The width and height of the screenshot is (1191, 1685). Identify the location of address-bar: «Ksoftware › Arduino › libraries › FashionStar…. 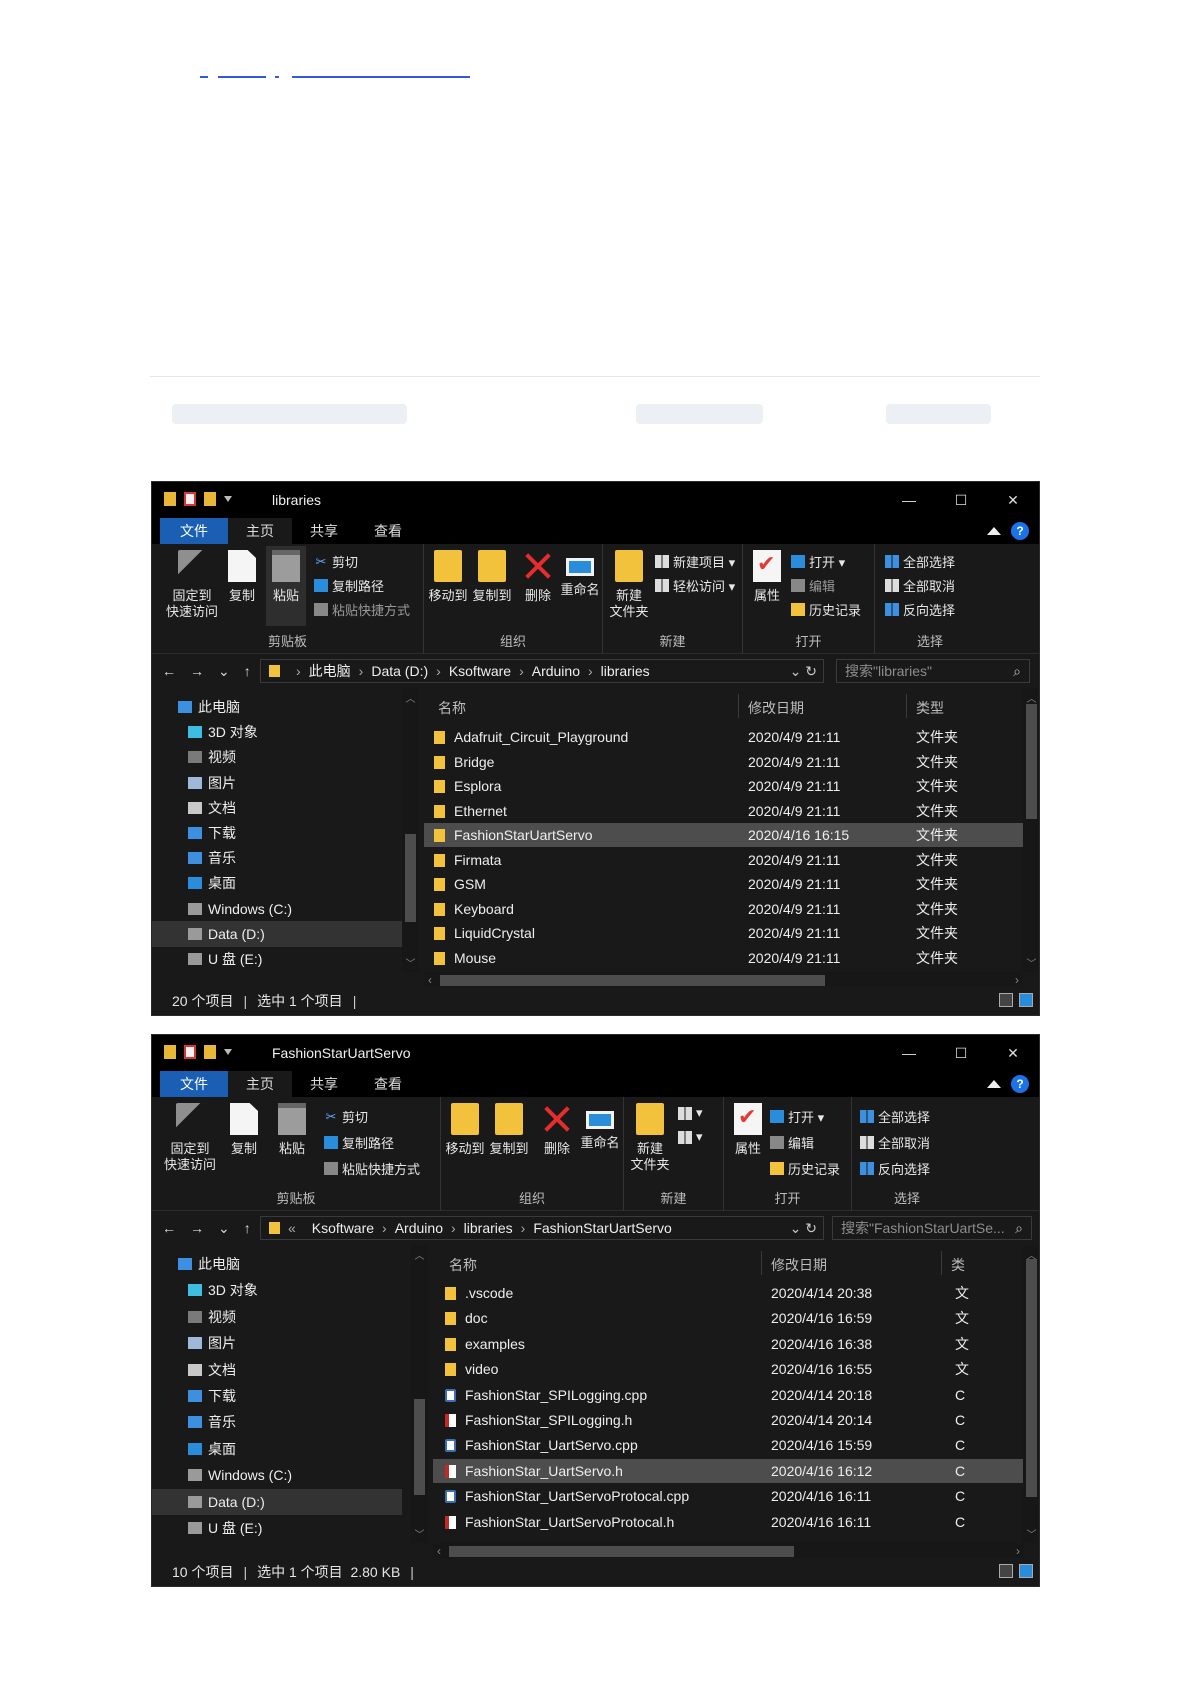
(542, 1228).